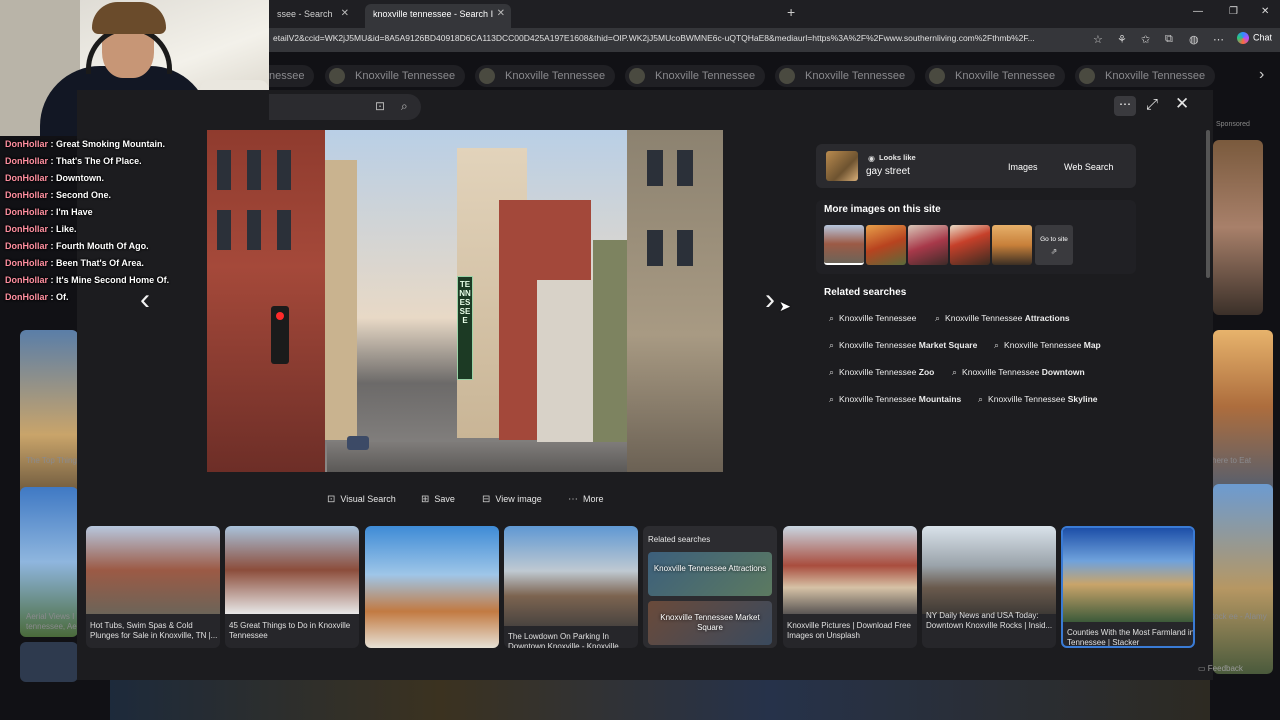 The image size is (1280, 720). What do you see at coordinates (1098, 39) in the screenshot?
I see `favorite-star-icon: ☆` at bounding box center [1098, 39].